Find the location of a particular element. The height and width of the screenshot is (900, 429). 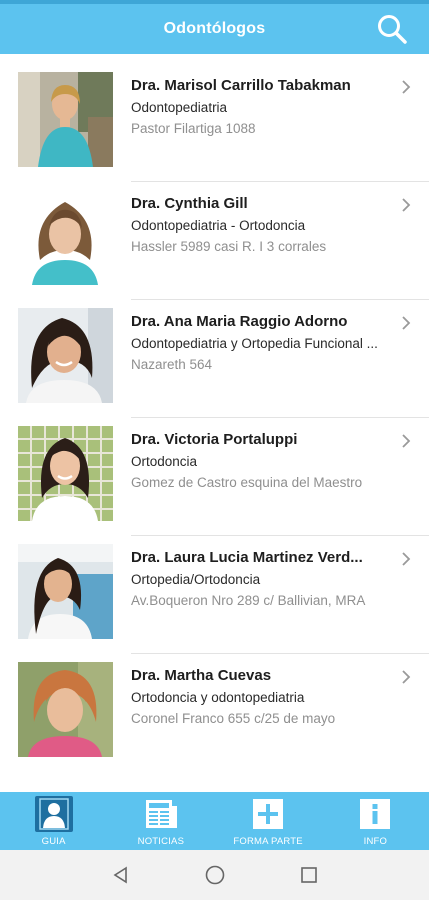

doctor-specialty: Odontopediatria is located at coordinates (179, 107).